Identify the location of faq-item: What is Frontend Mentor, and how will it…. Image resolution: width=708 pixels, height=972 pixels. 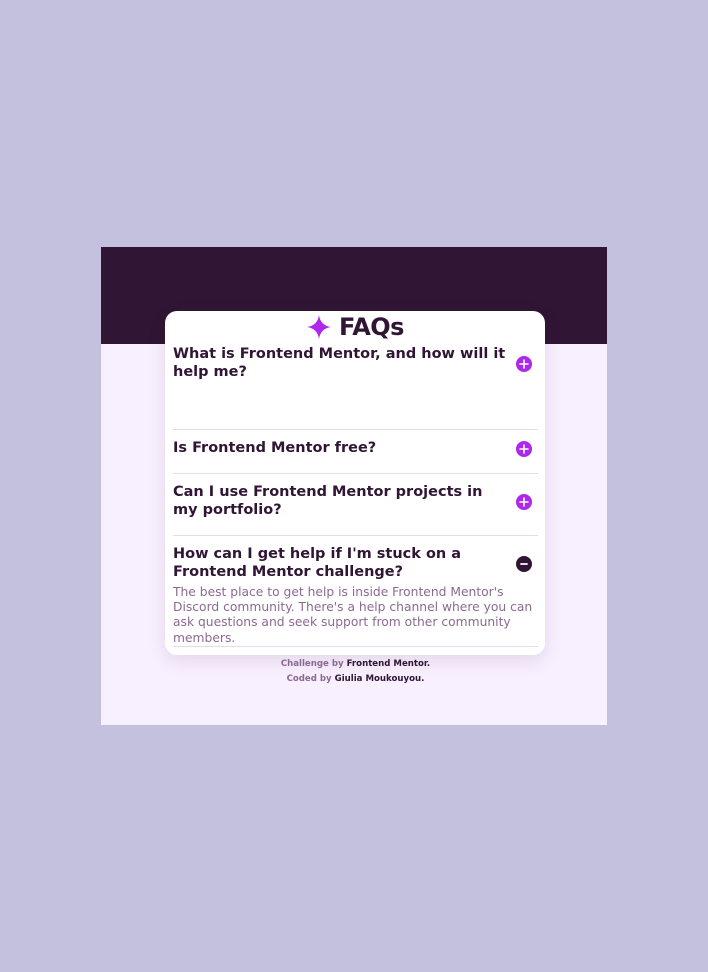
(355, 386).